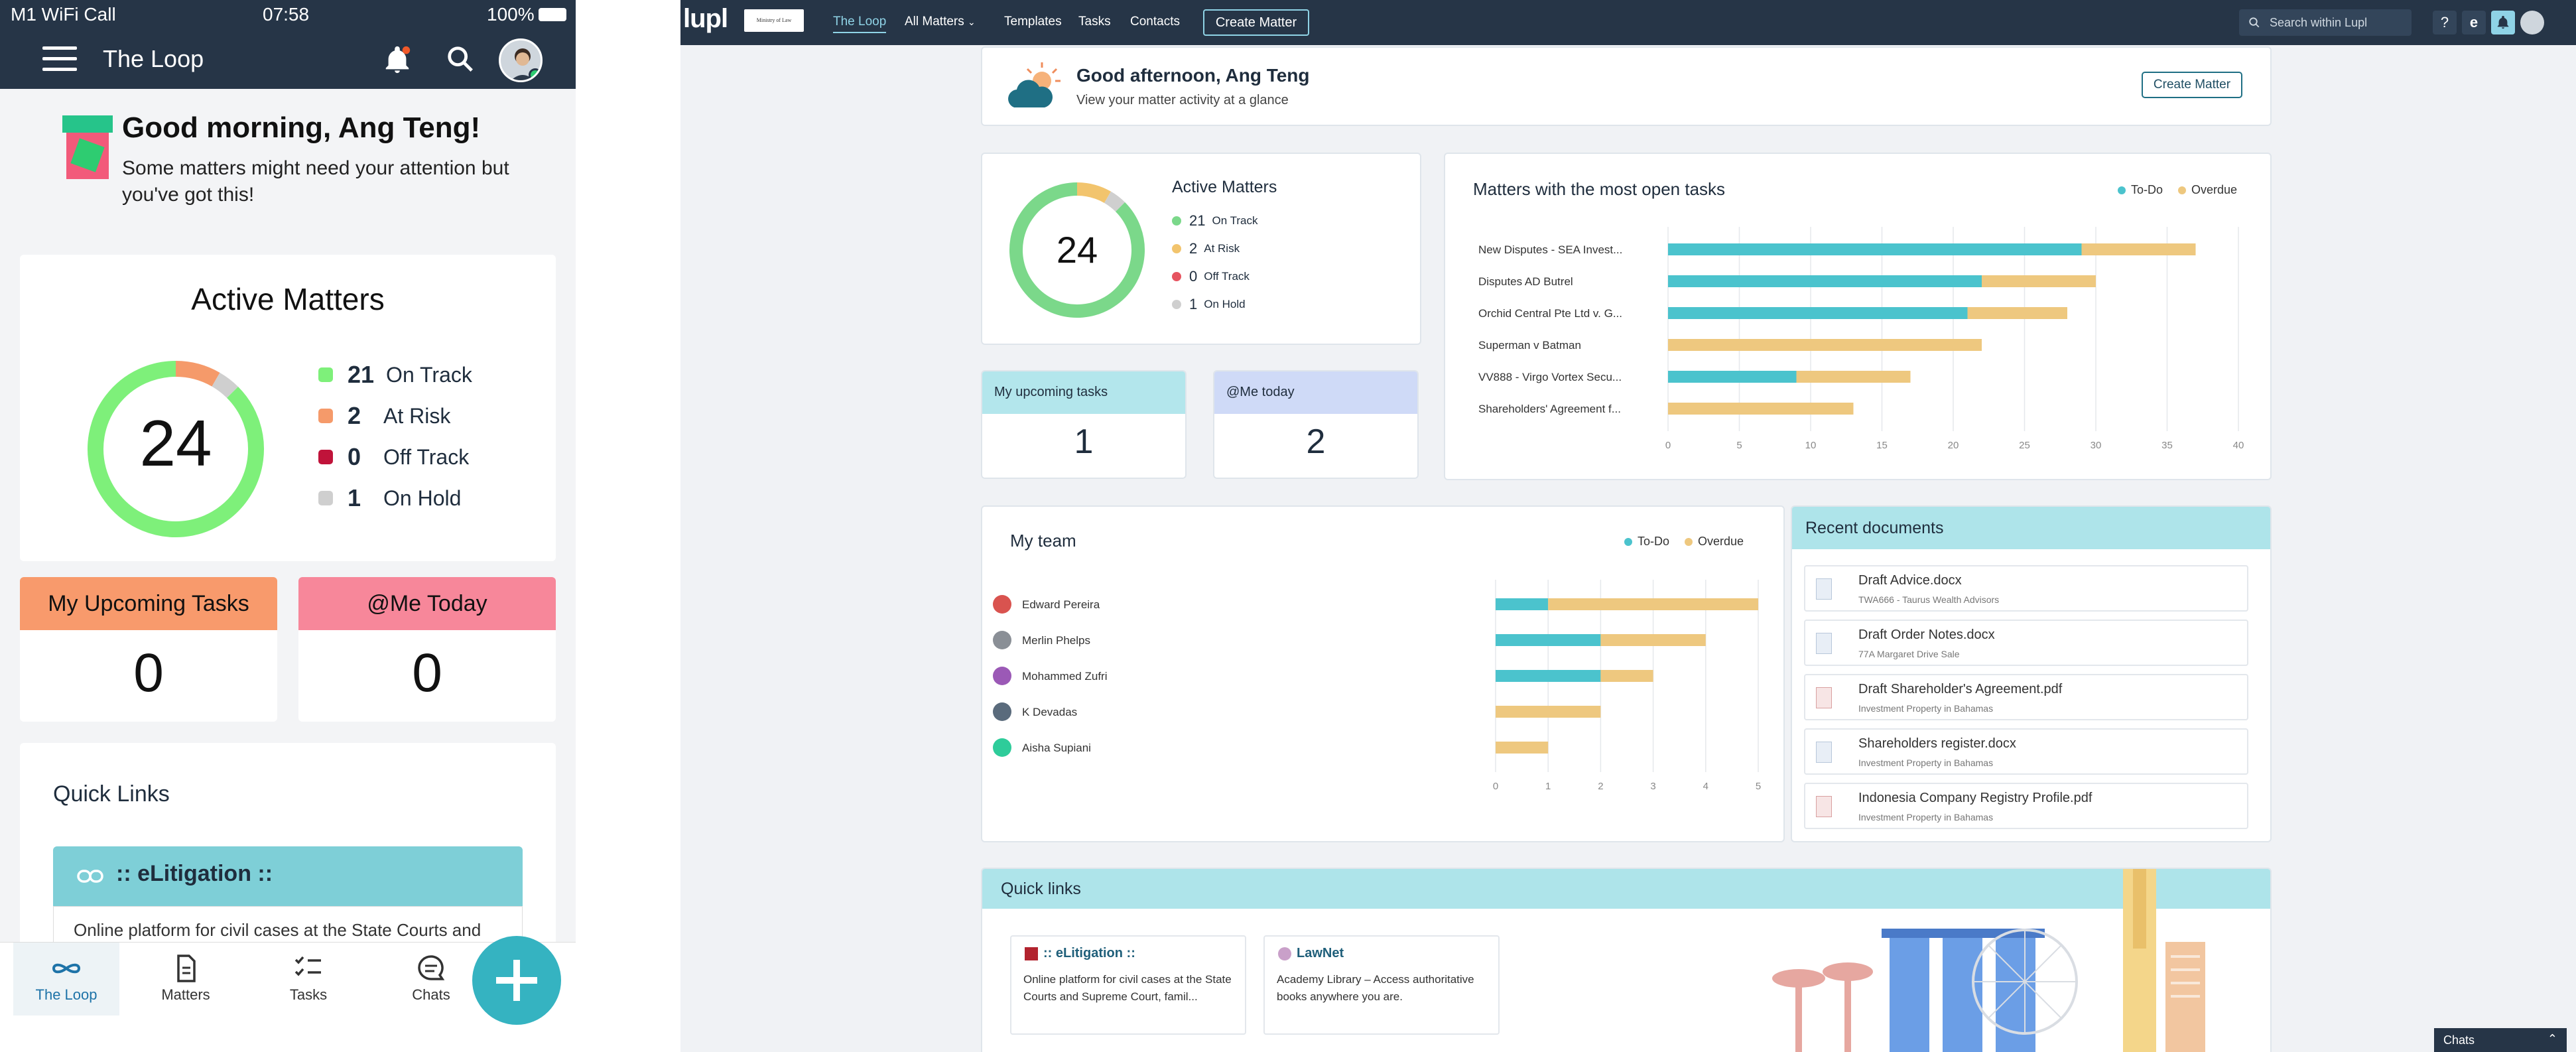  What do you see at coordinates (860, 24) in the screenshot?
I see `nav-the-loop: The Loop` at bounding box center [860, 24].